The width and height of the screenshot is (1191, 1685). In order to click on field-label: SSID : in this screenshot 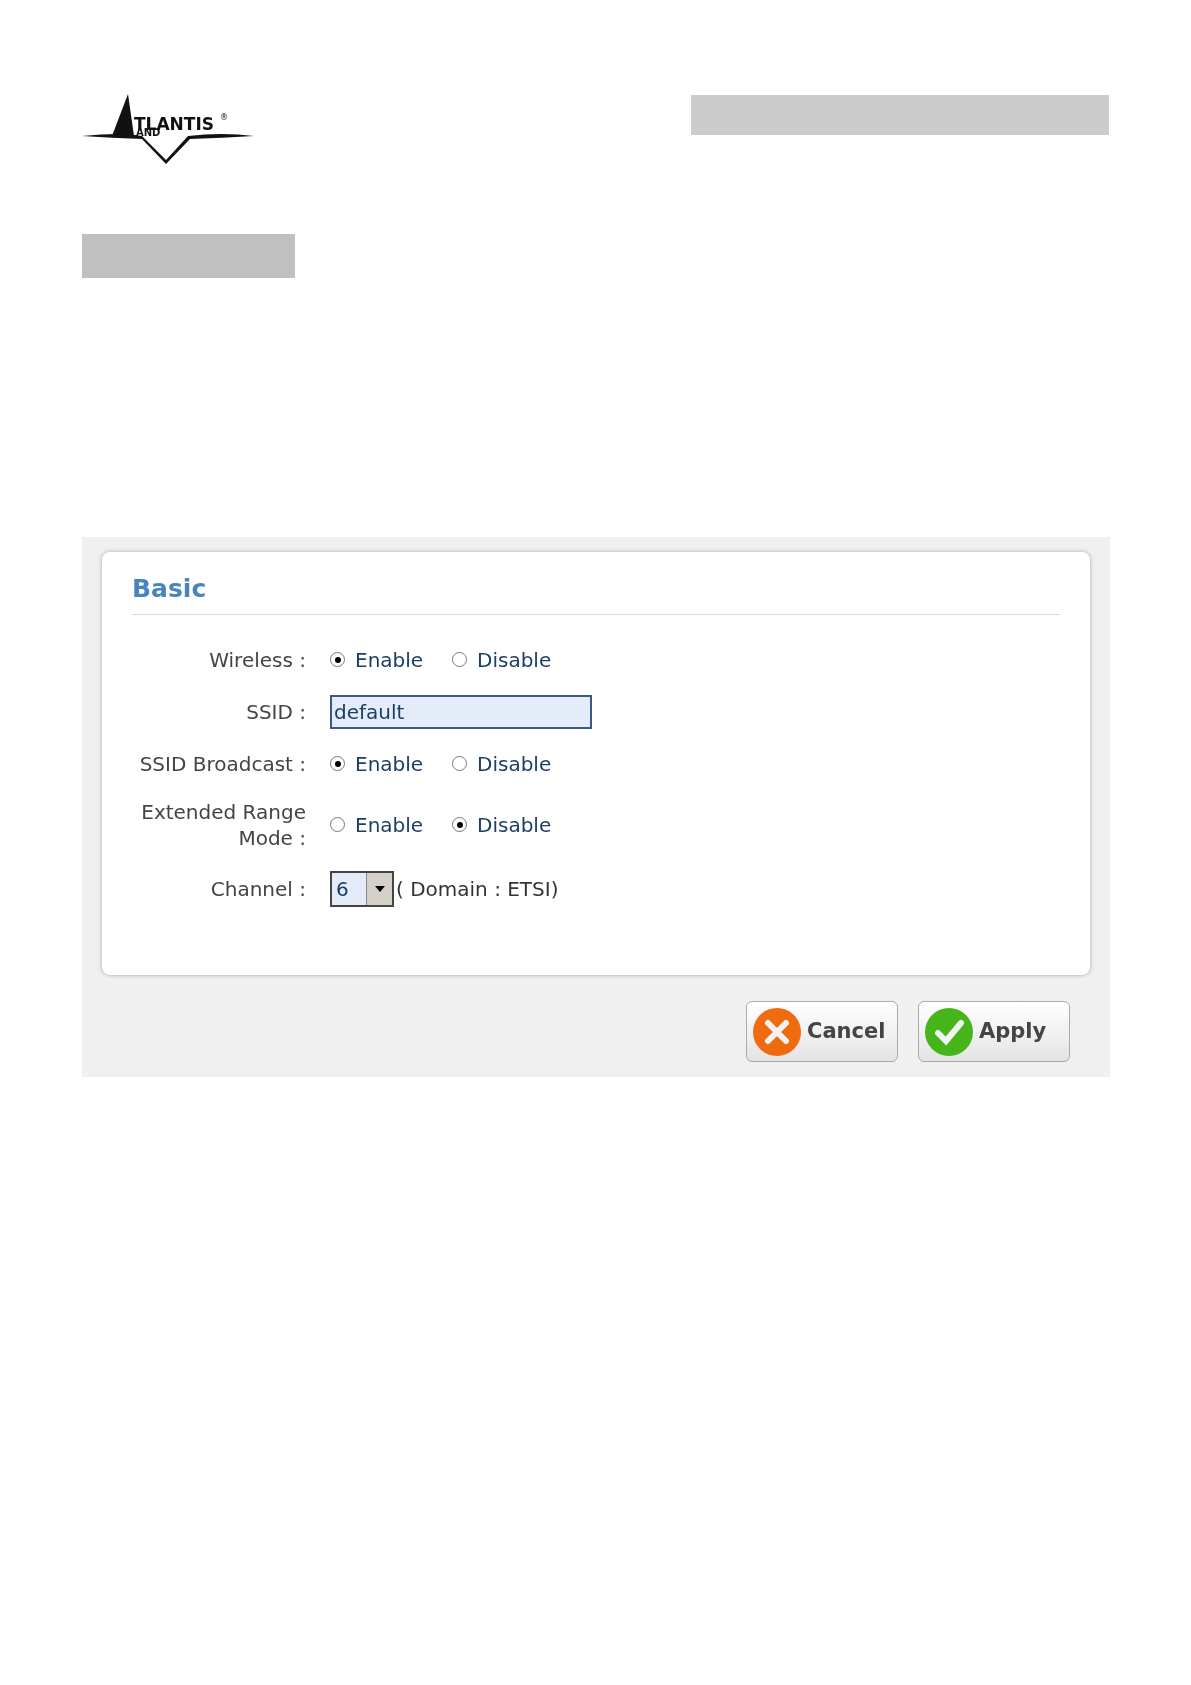, I will do `click(276, 711)`.